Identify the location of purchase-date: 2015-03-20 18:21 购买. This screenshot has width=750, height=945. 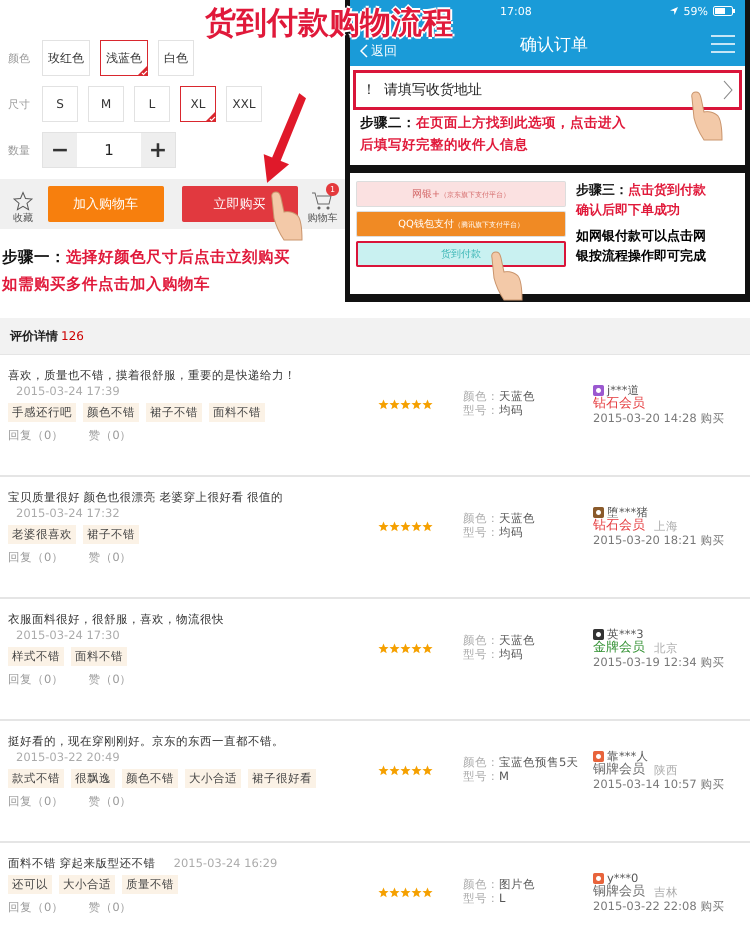
(659, 540).